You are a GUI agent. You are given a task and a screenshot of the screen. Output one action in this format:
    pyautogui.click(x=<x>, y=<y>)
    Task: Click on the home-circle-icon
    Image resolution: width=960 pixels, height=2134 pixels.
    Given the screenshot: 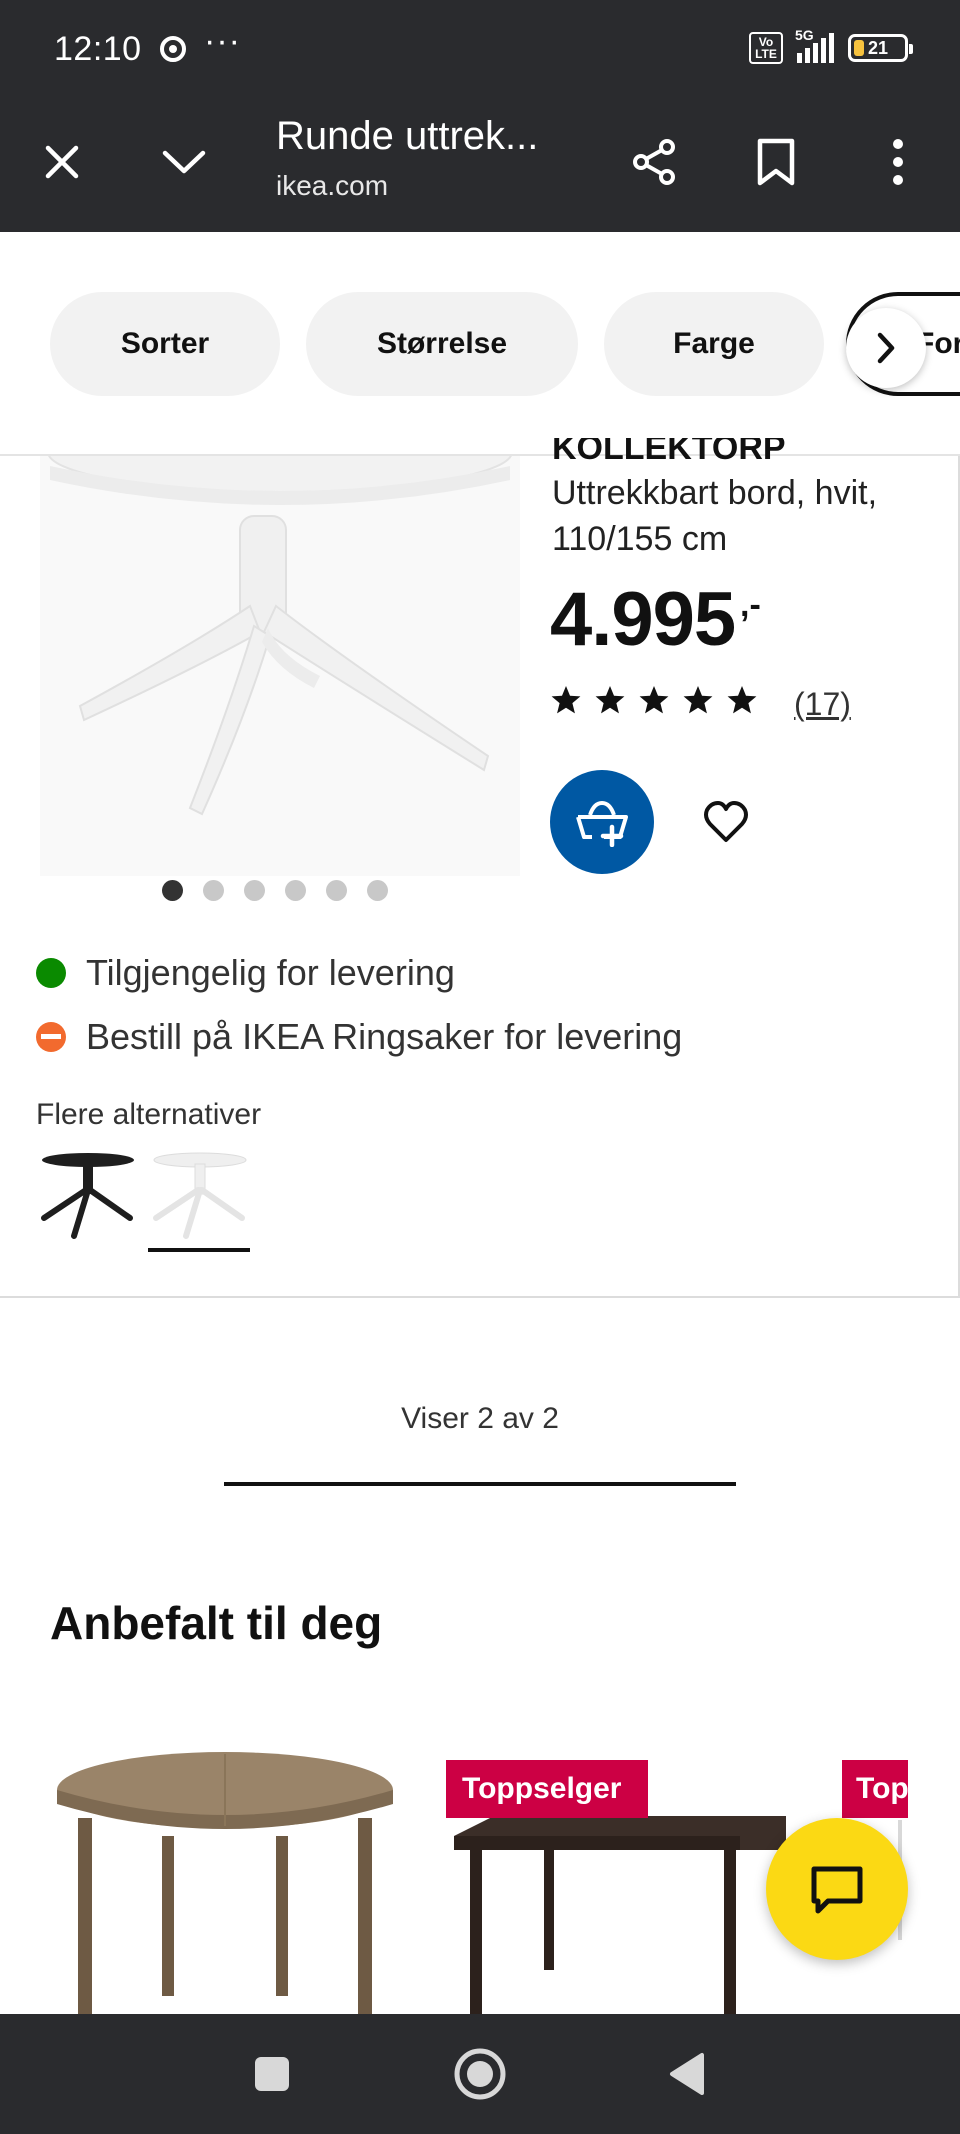 What is the action you would take?
    pyautogui.click(x=480, y=2074)
    